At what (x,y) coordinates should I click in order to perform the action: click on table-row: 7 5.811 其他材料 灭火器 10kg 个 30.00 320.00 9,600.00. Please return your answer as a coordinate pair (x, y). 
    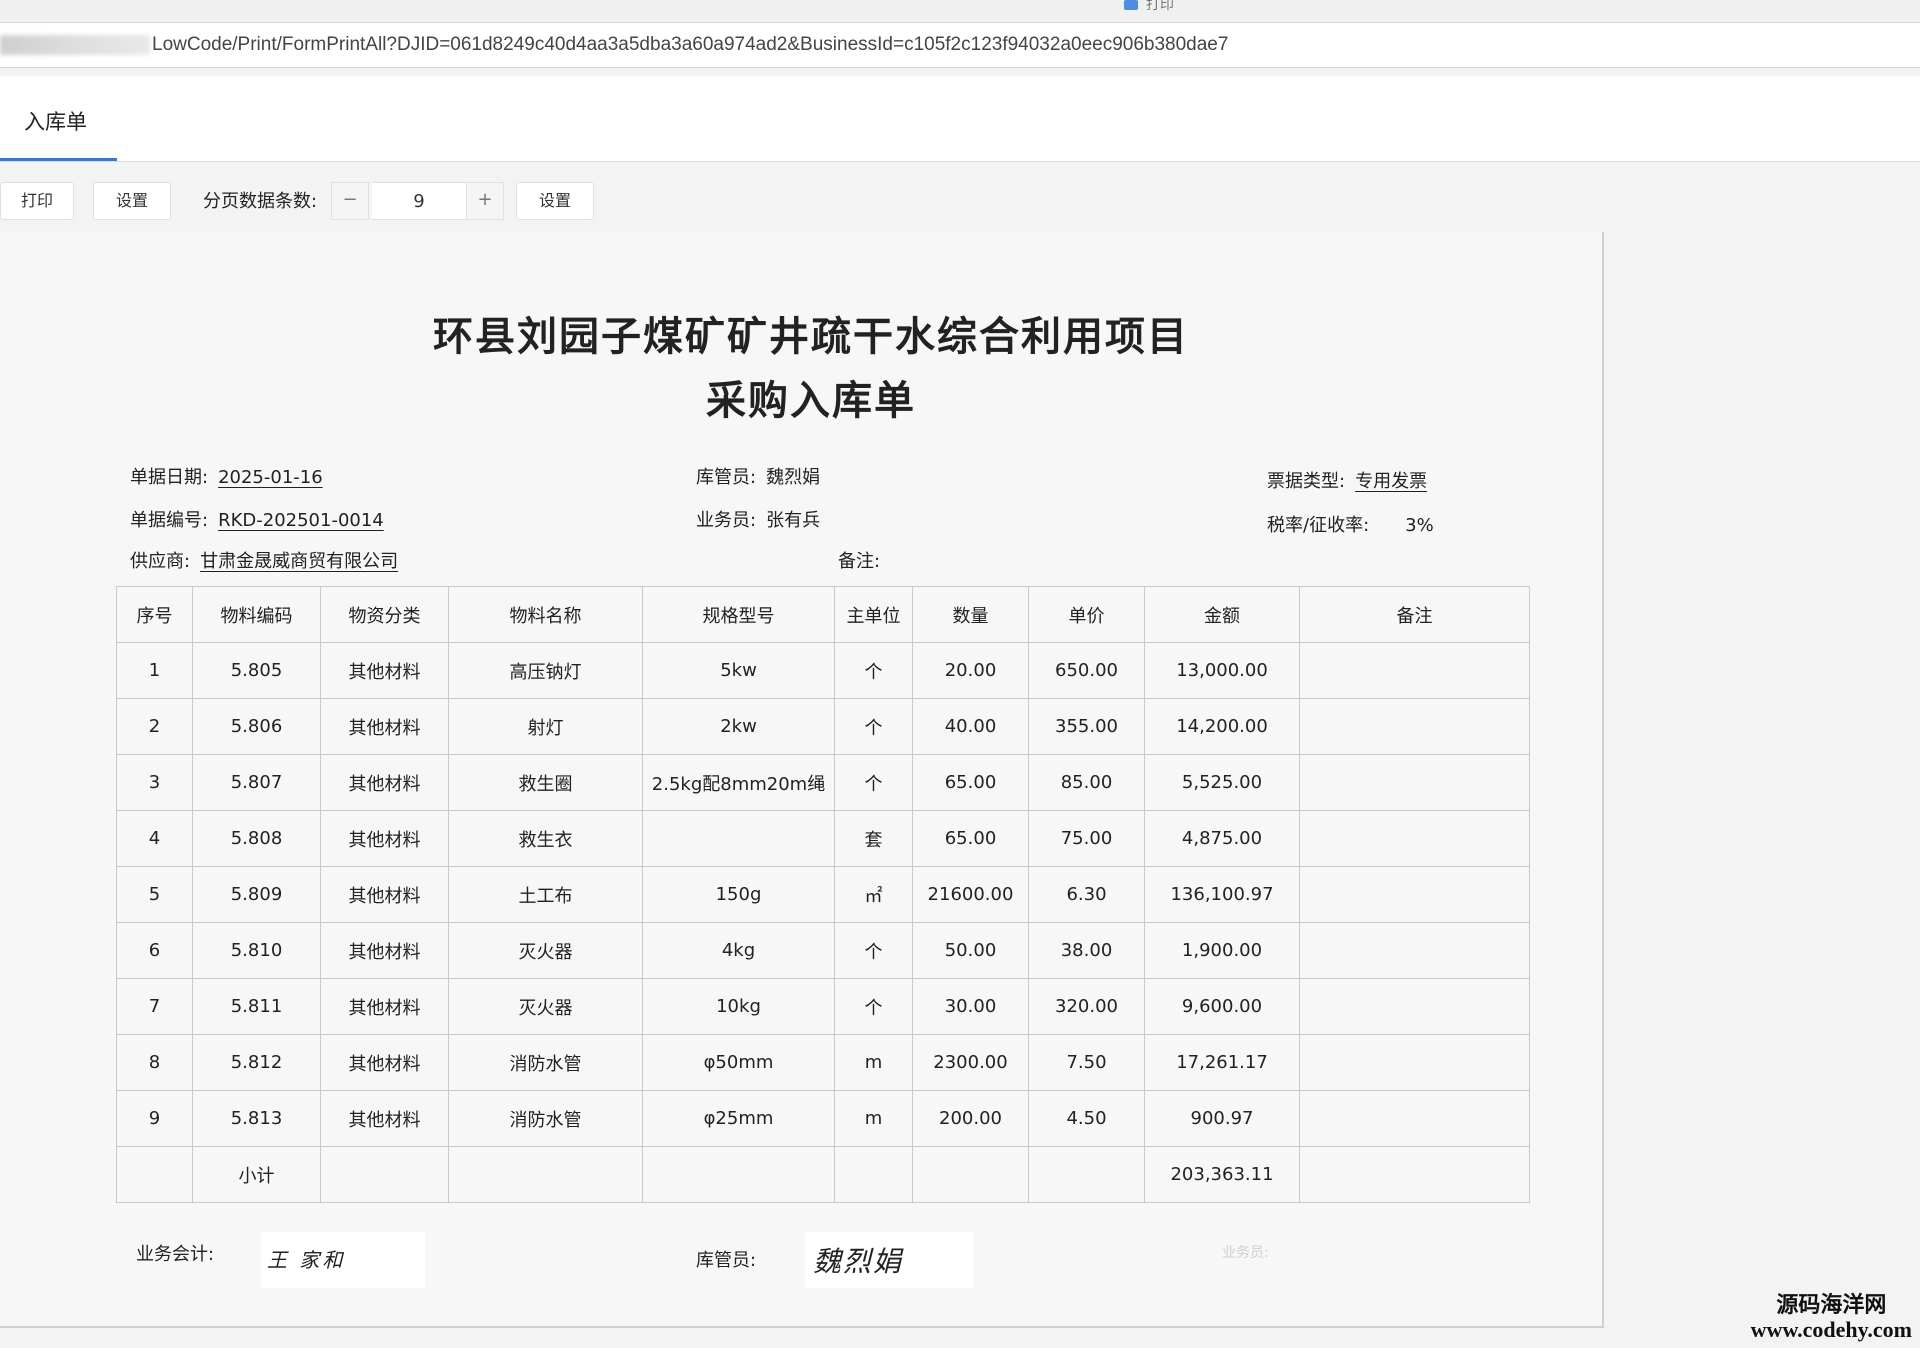
    Looking at the image, I should click on (823, 1006).